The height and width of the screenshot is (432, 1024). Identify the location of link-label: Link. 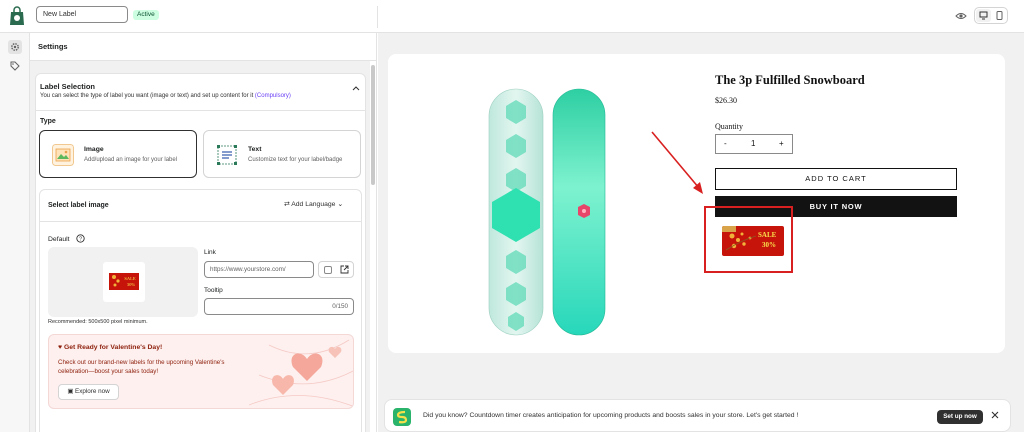
(210, 252).